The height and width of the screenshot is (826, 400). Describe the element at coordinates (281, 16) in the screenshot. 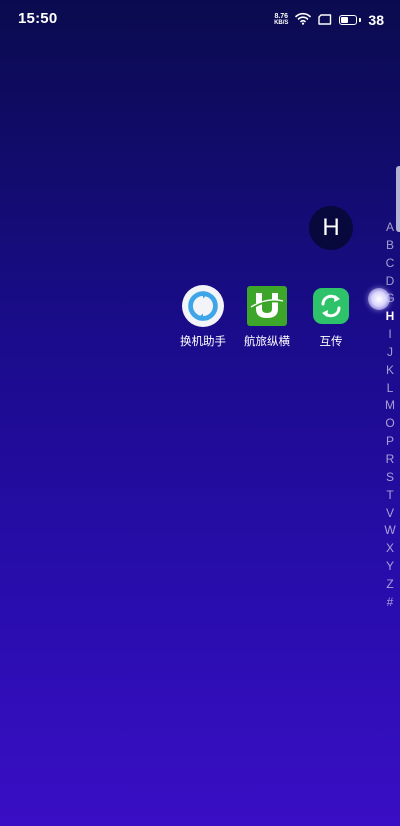

I see `network-speed-value: 8.76` at that location.